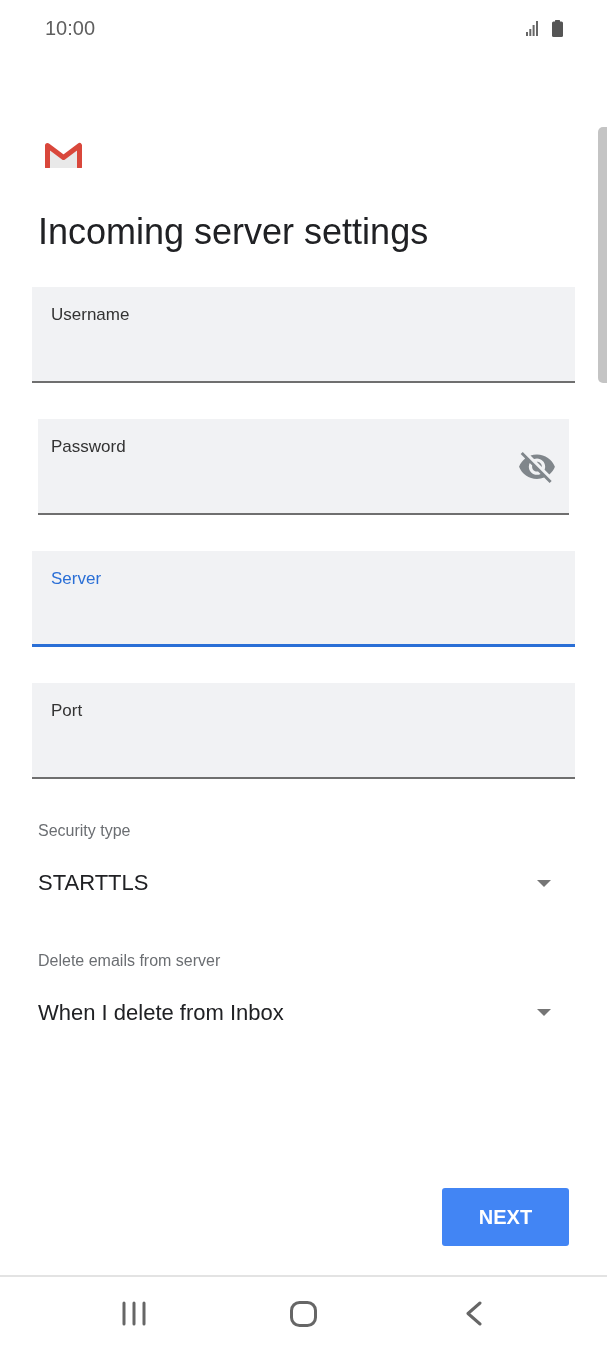  I want to click on text-field: Port, so click(303, 731).